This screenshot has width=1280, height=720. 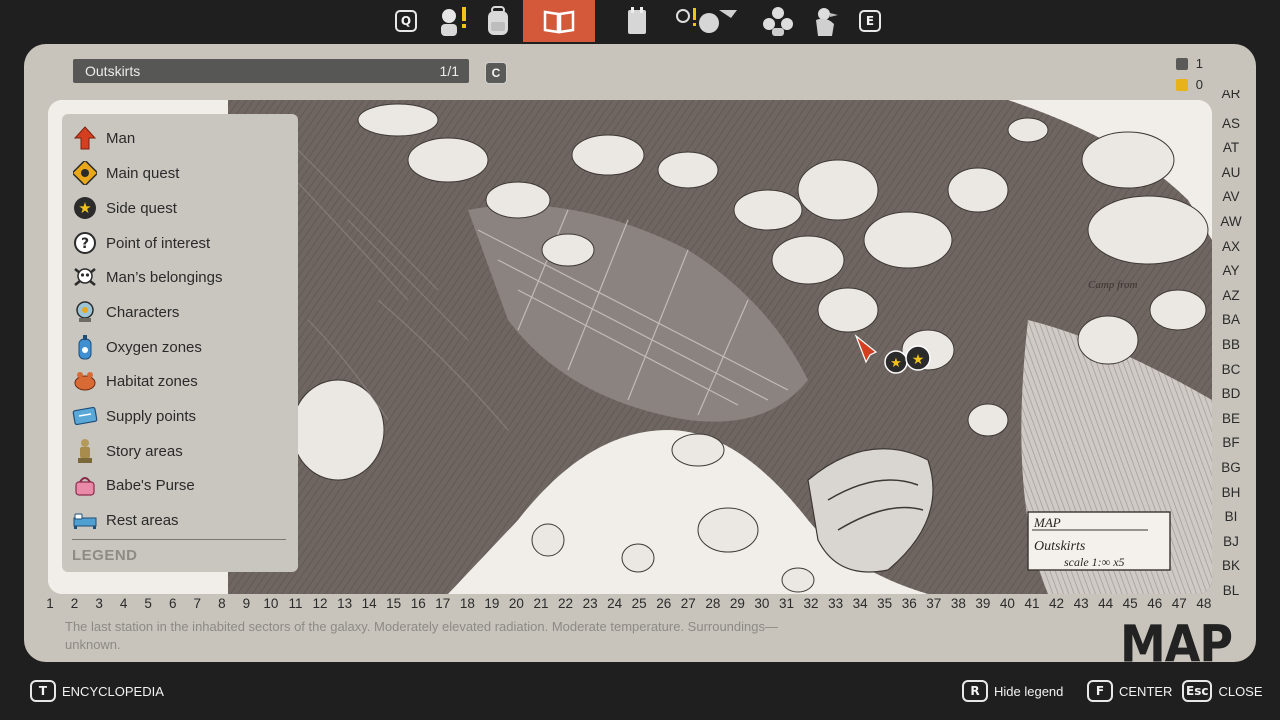 I want to click on map-column-label: 30, so click(x=762, y=603).